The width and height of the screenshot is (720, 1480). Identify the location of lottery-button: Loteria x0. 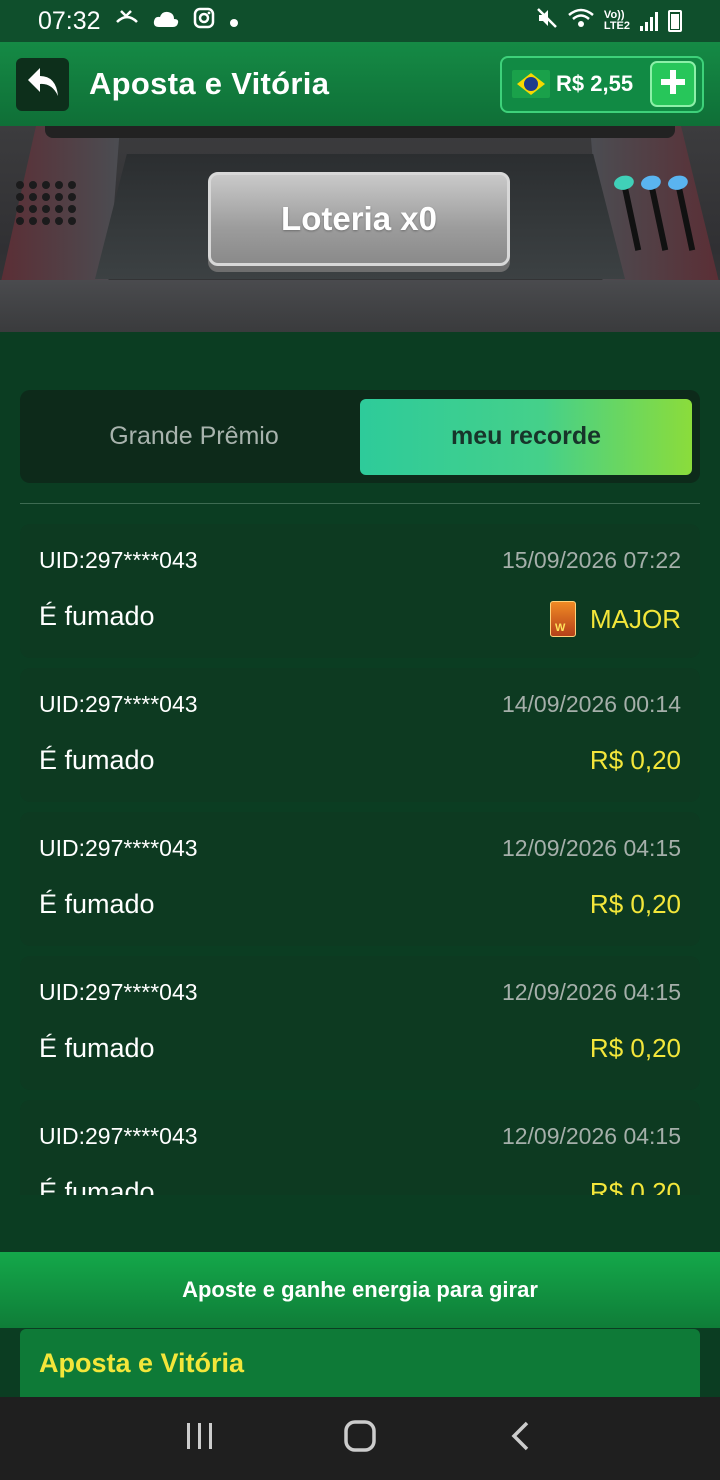
(359, 219).